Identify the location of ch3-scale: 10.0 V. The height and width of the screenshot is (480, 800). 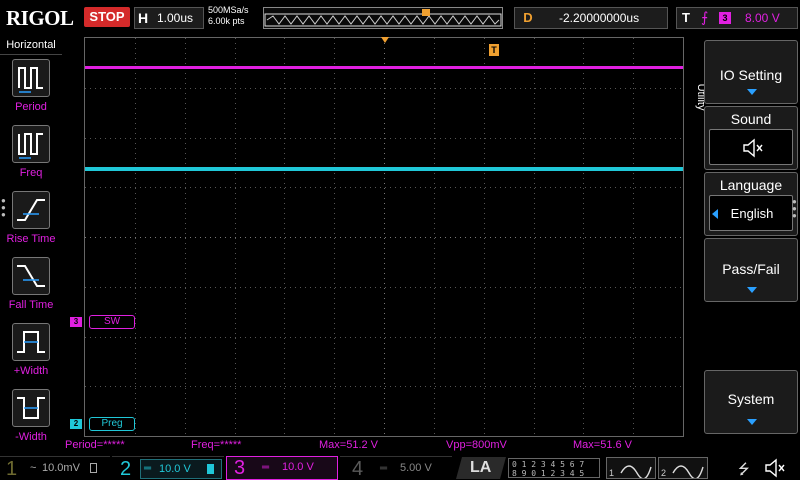
(298, 467).